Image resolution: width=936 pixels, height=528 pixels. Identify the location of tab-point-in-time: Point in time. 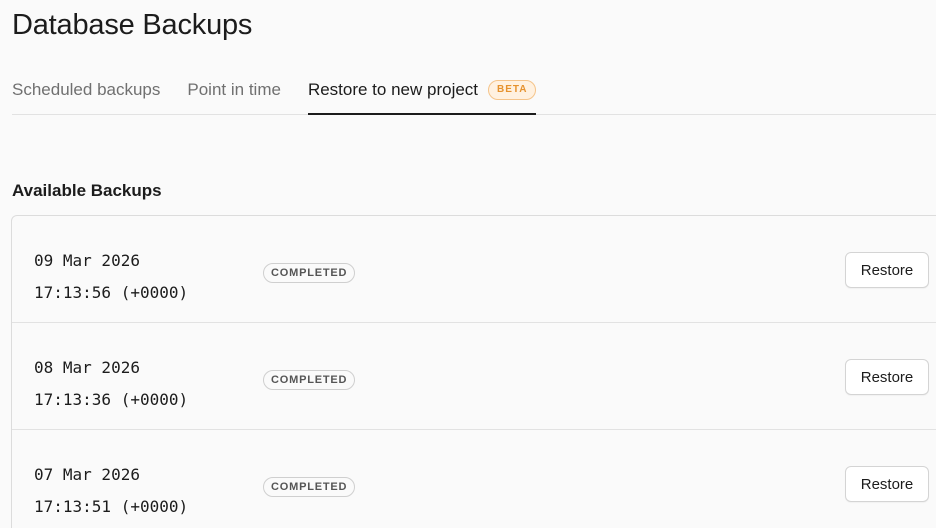
(234, 94).